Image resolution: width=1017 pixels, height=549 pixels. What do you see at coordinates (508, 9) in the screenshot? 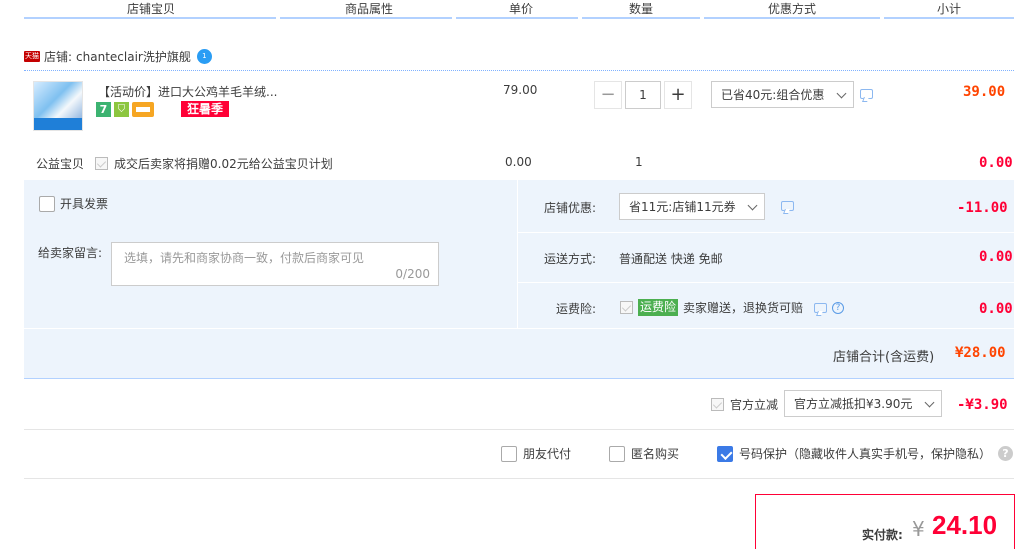
I see `cart-header: 店铺宝贝 商品属性 单价 数量 优惠方式 小计` at bounding box center [508, 9].